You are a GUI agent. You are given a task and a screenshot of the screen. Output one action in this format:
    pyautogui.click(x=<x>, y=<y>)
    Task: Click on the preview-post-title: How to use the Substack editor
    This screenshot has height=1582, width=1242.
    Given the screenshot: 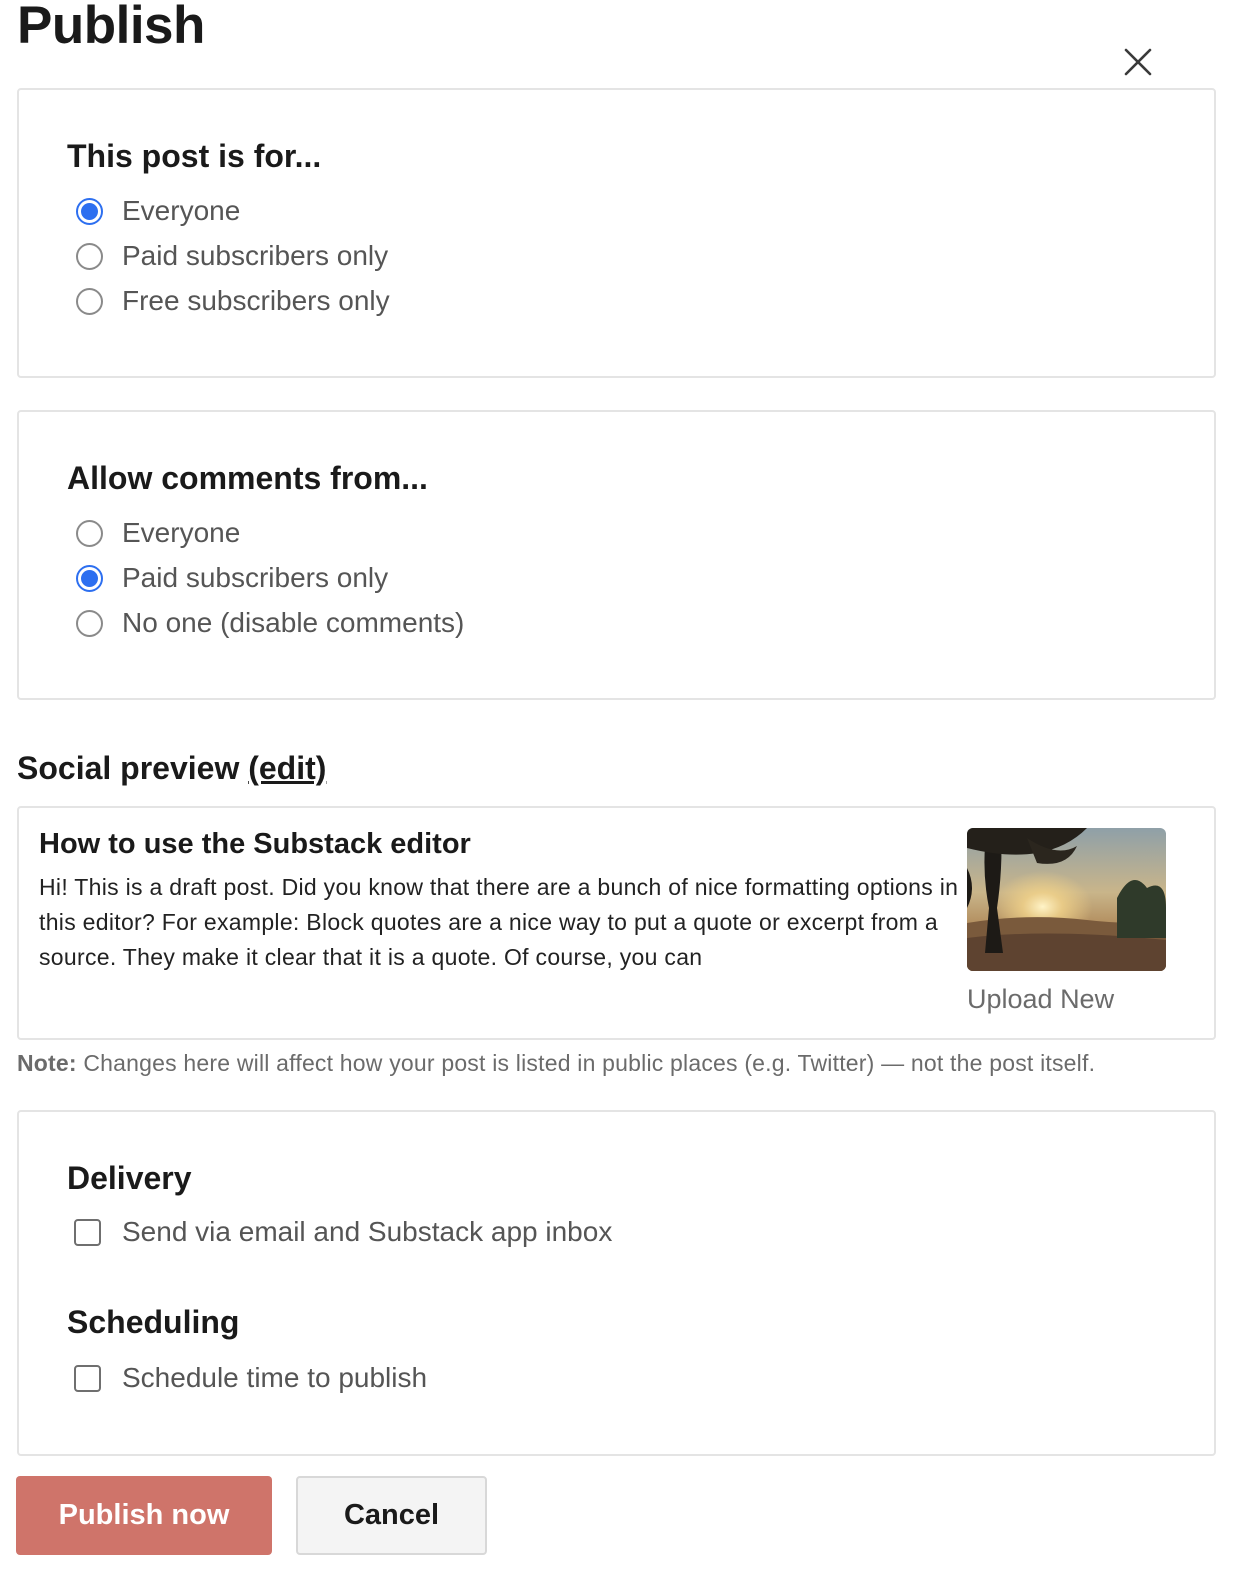 What is the action you would take?
    pyautogui.click(x=255, y=844)
    